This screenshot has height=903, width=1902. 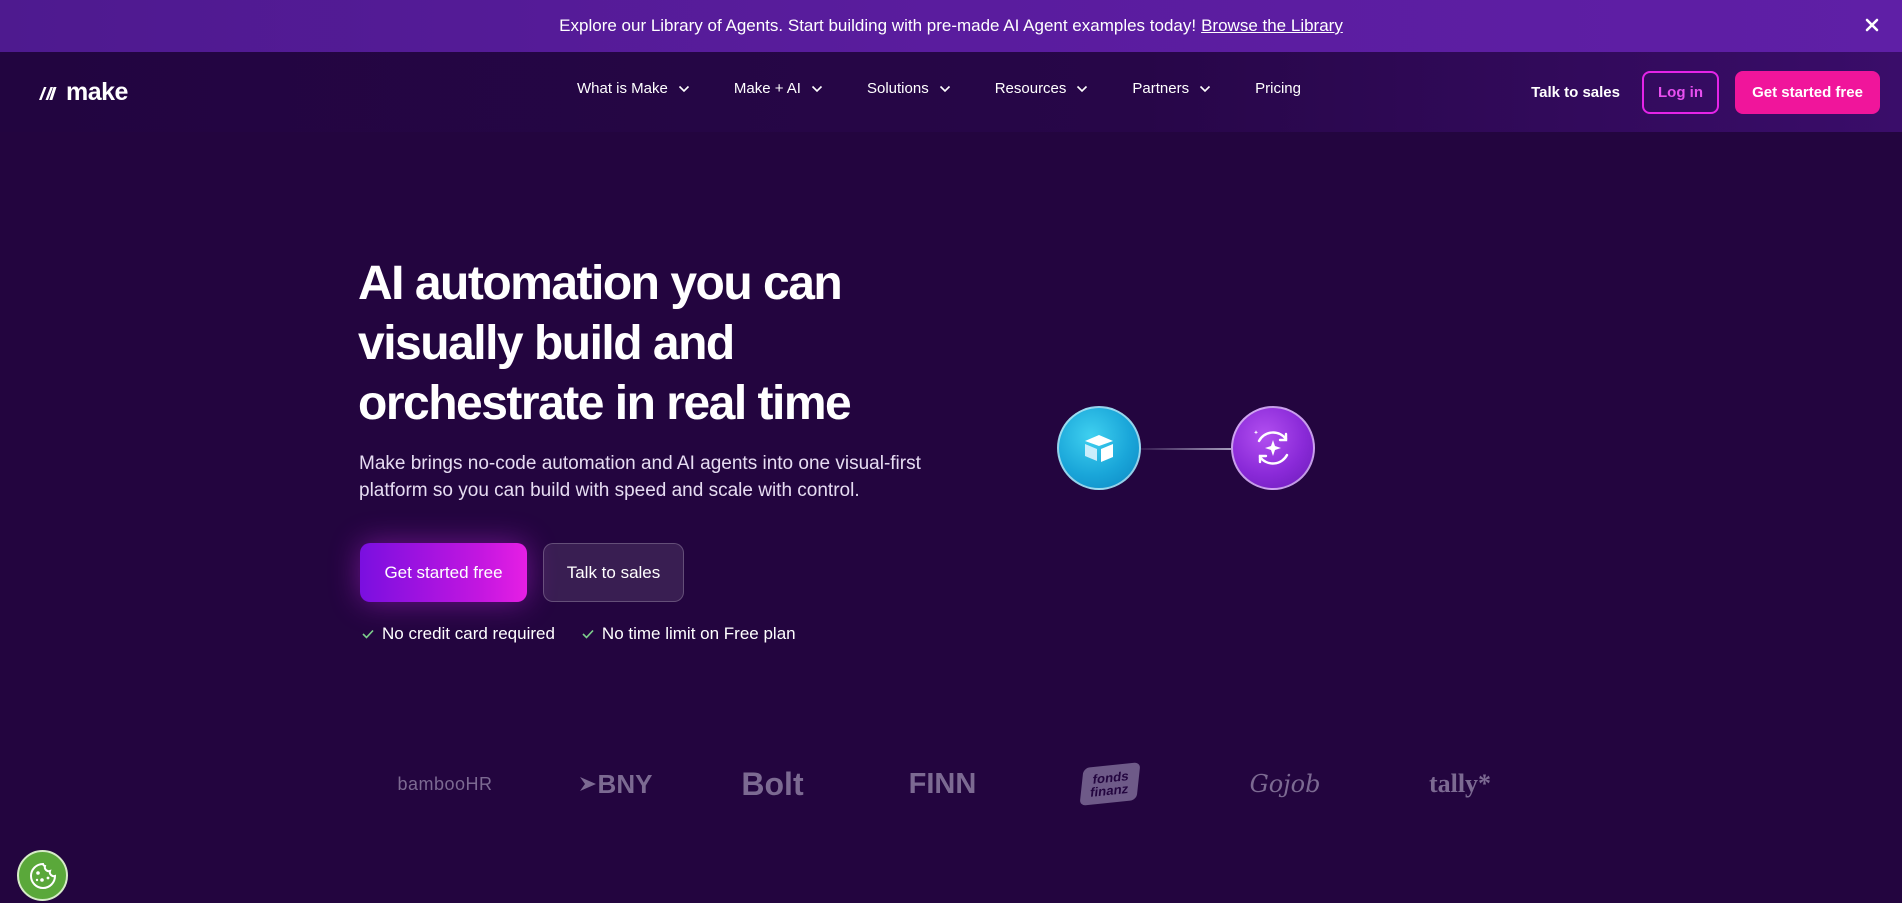 I want to click on nav-item-resources: Resources, so click(x=1042, y=88).